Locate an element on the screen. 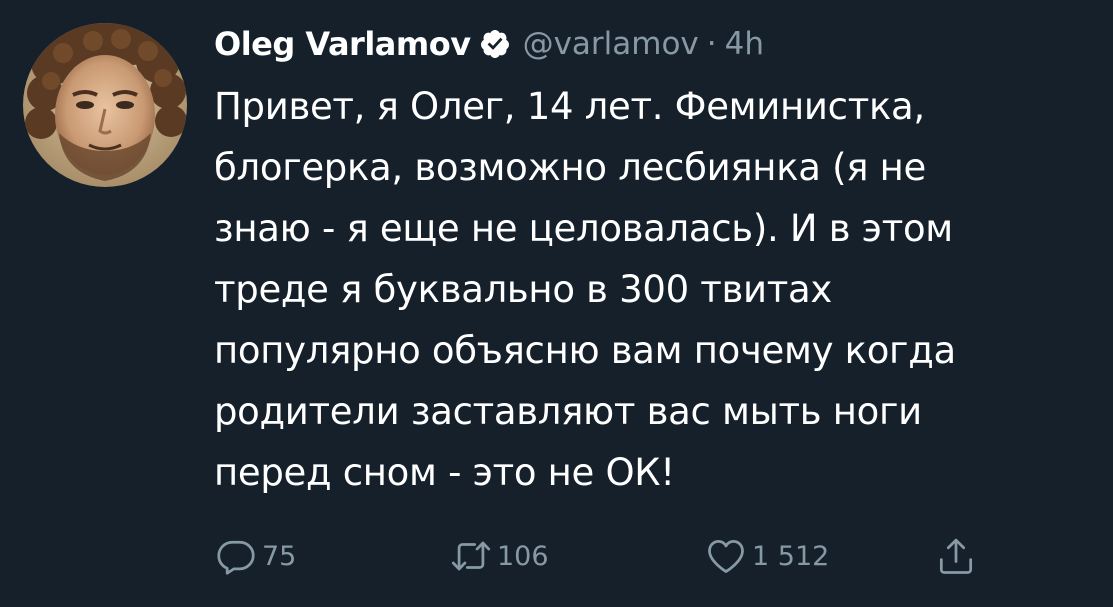  share-icon is located at coordinates (956, 556).